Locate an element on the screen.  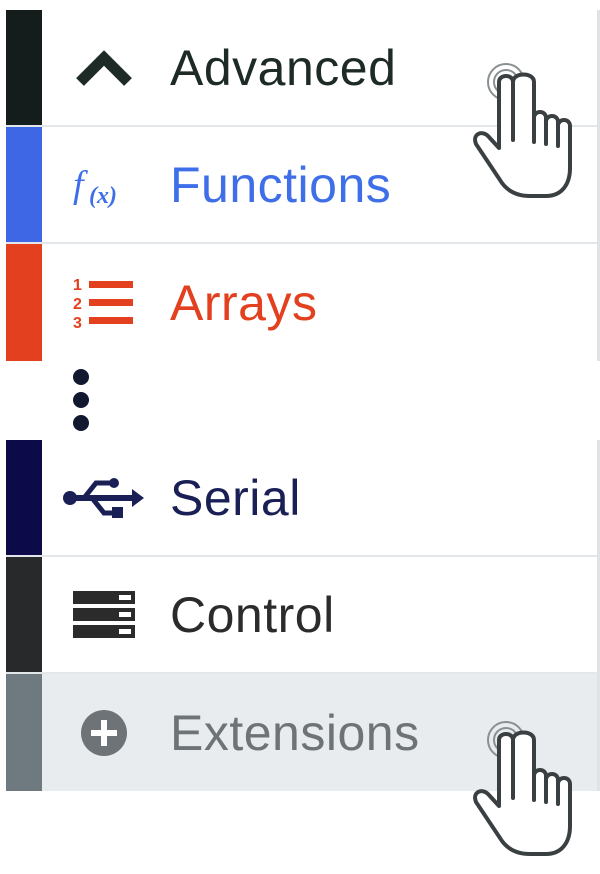
category-label: Serial is located at coordinates (235, 497).